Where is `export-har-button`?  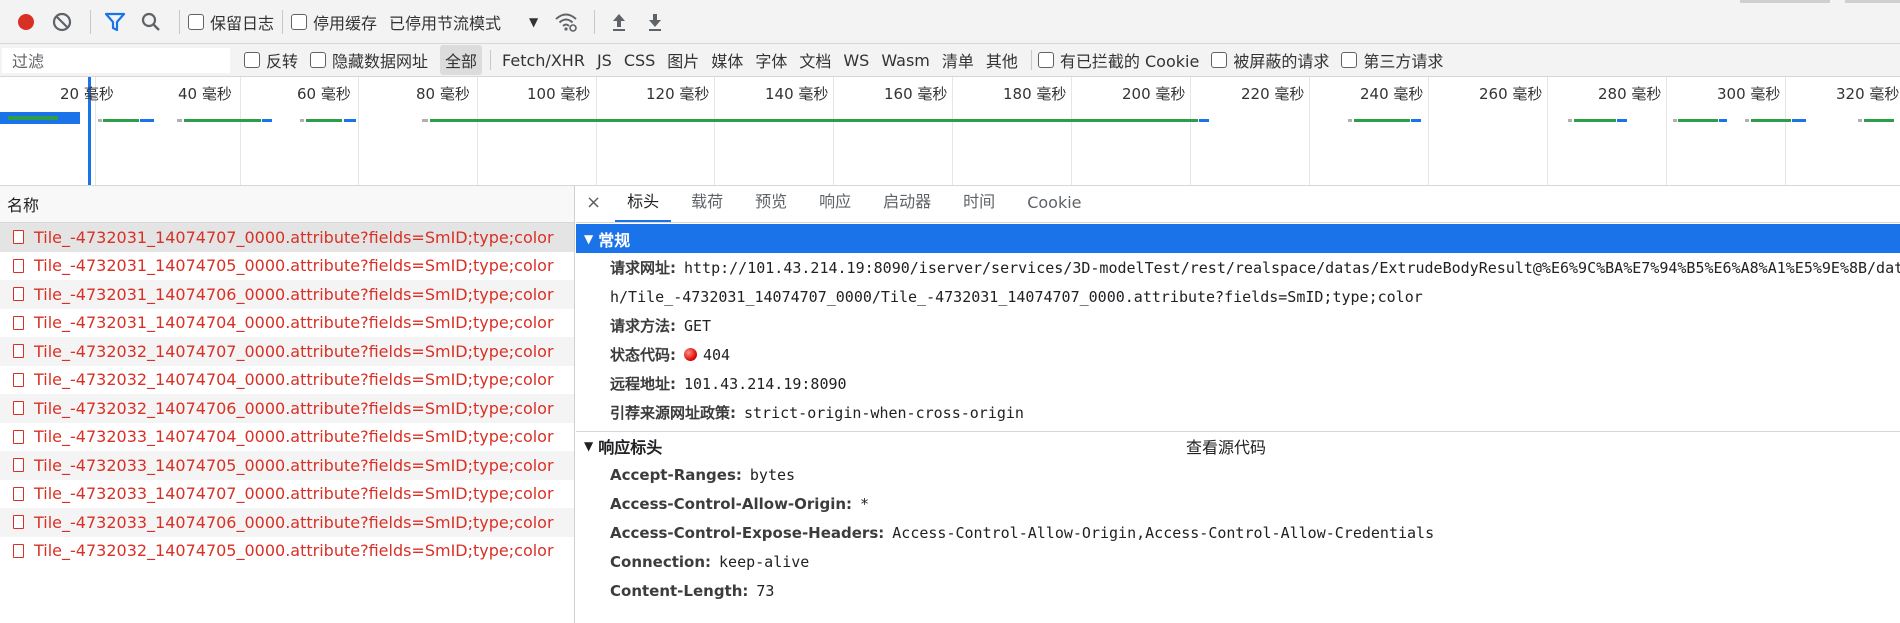 export-har-button is located at coordinates (655, 22).